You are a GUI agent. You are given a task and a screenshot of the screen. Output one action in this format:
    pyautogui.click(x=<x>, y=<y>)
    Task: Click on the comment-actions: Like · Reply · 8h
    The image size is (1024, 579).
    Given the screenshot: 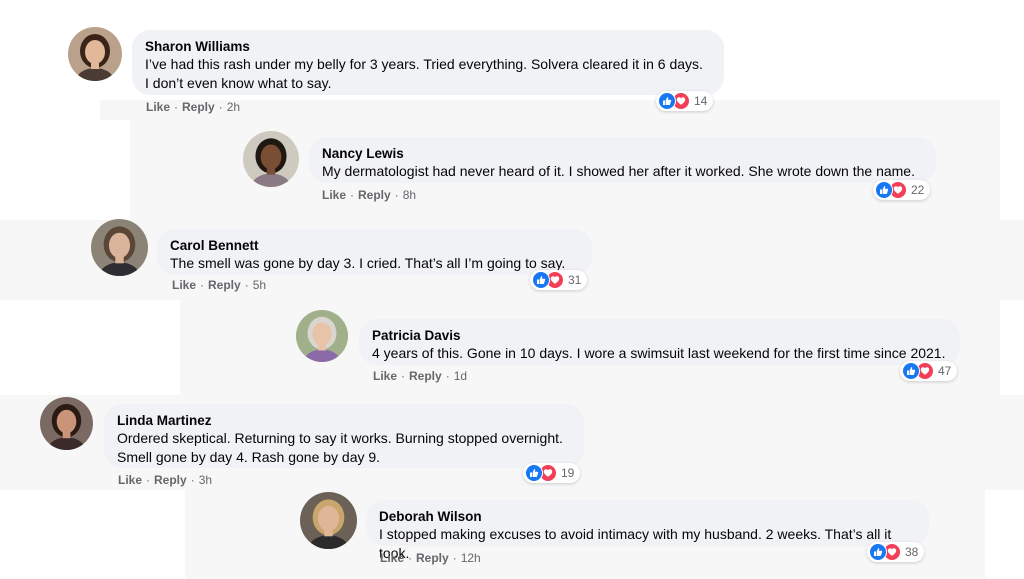 What is the action you would take?
    pyautogui.click(x=369, y=195)
    